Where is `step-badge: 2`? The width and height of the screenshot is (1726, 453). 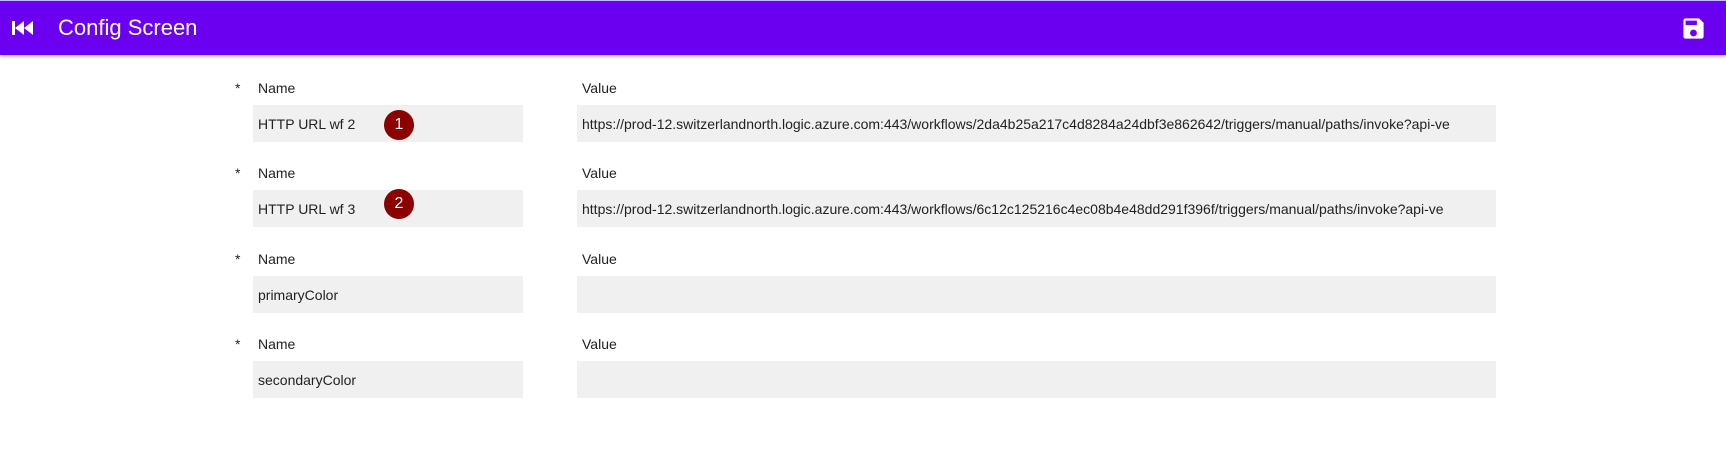
step-badge: 2 is located at coordinates (399, 204).